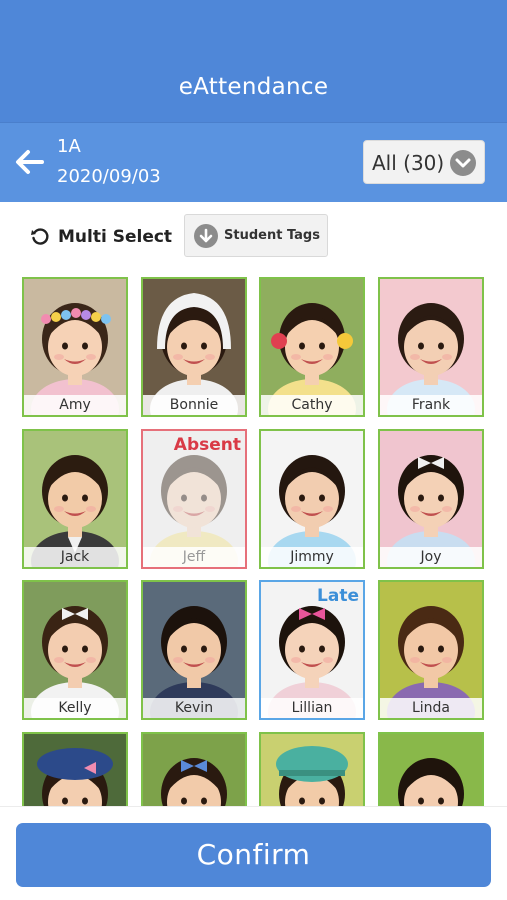 The width and height of the screenshot is (507, 900). What do you see at coordinates (40, 236) in the screenshot?
I see `rotate-icon` at bounding box center [40, 236].